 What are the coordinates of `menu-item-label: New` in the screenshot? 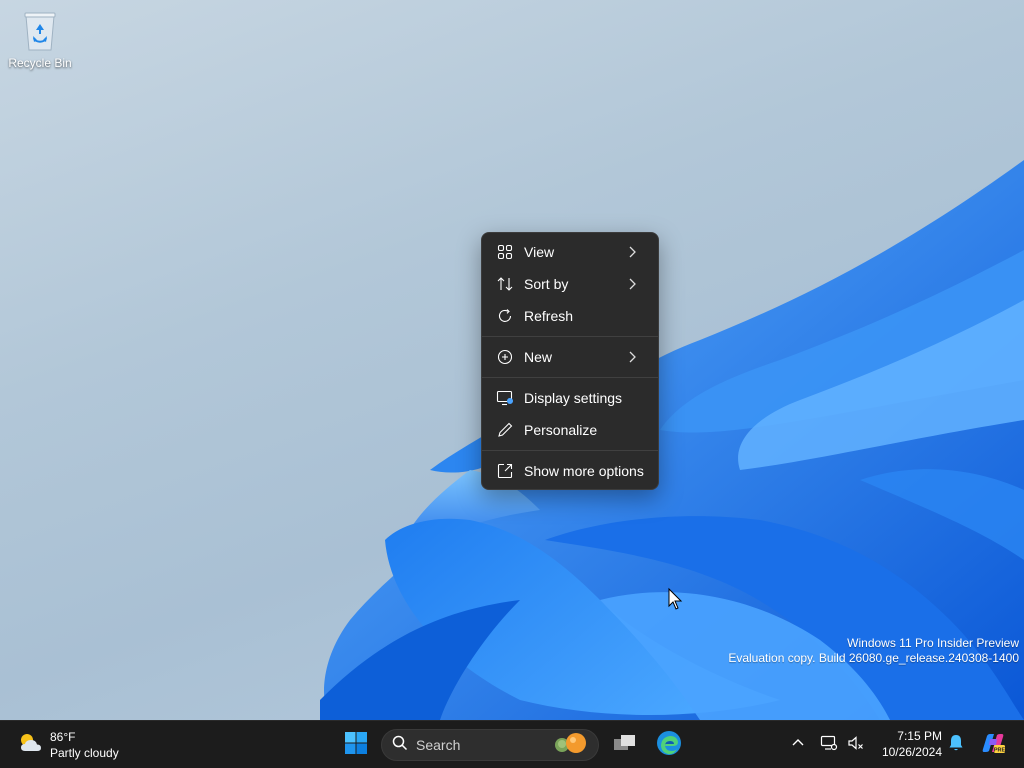 It's located at (538, 357).